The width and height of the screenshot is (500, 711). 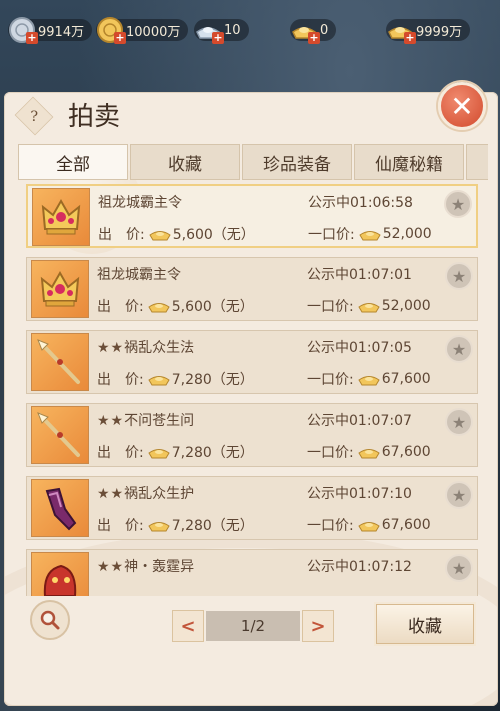 What do you see at coordinates (318, 626) in the screenshot?
I see `next-page-button: >` at bounding box center [318, 626].